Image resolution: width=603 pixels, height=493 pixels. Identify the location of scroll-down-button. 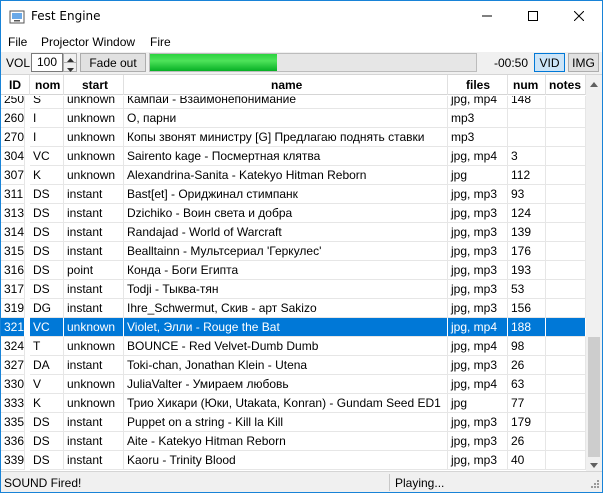
(594, 463).